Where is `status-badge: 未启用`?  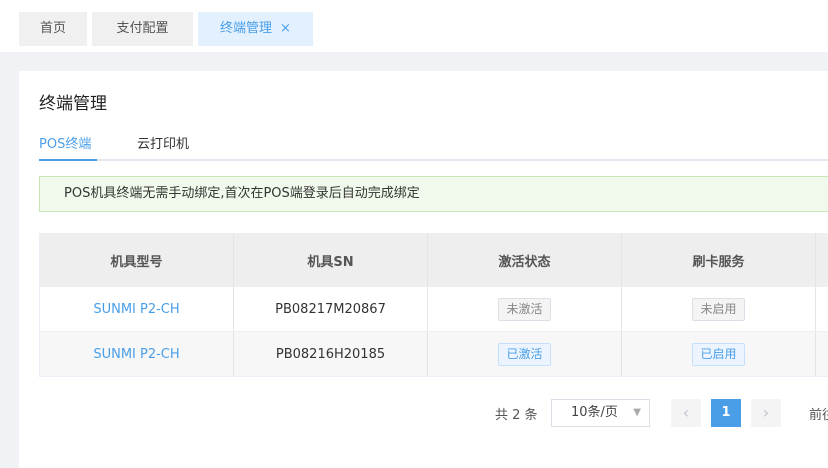
status-badge: 未启用 is located at coordinates (718, 309).